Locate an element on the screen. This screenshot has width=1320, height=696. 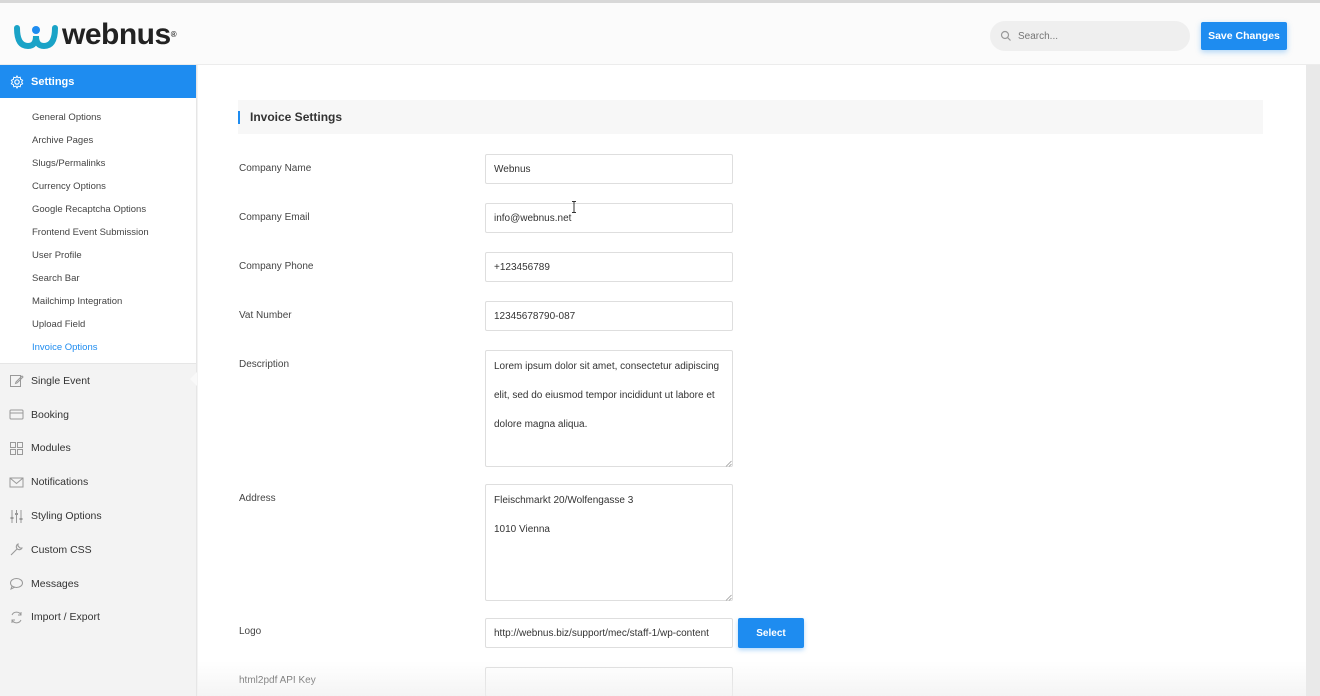
html2pdf-api-key-field is located at coordinates (609, 681).